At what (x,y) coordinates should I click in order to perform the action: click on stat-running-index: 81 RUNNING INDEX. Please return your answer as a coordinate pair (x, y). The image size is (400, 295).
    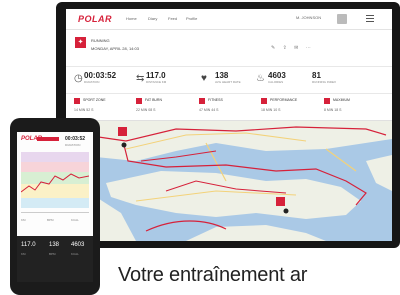
    Looking at the image, I should click on (324, 77).